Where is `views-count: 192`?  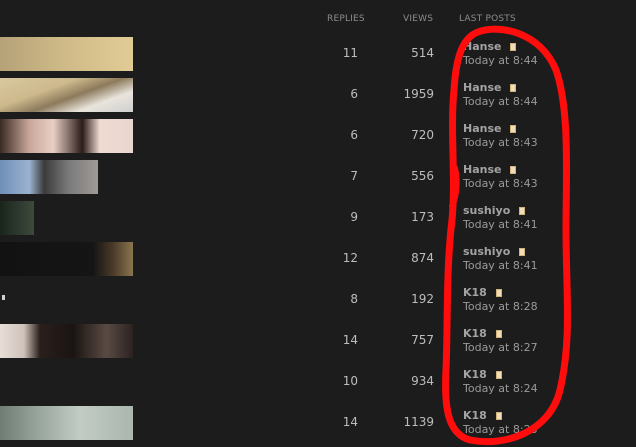
views-count: 192 is located at coordinates (422, 299).